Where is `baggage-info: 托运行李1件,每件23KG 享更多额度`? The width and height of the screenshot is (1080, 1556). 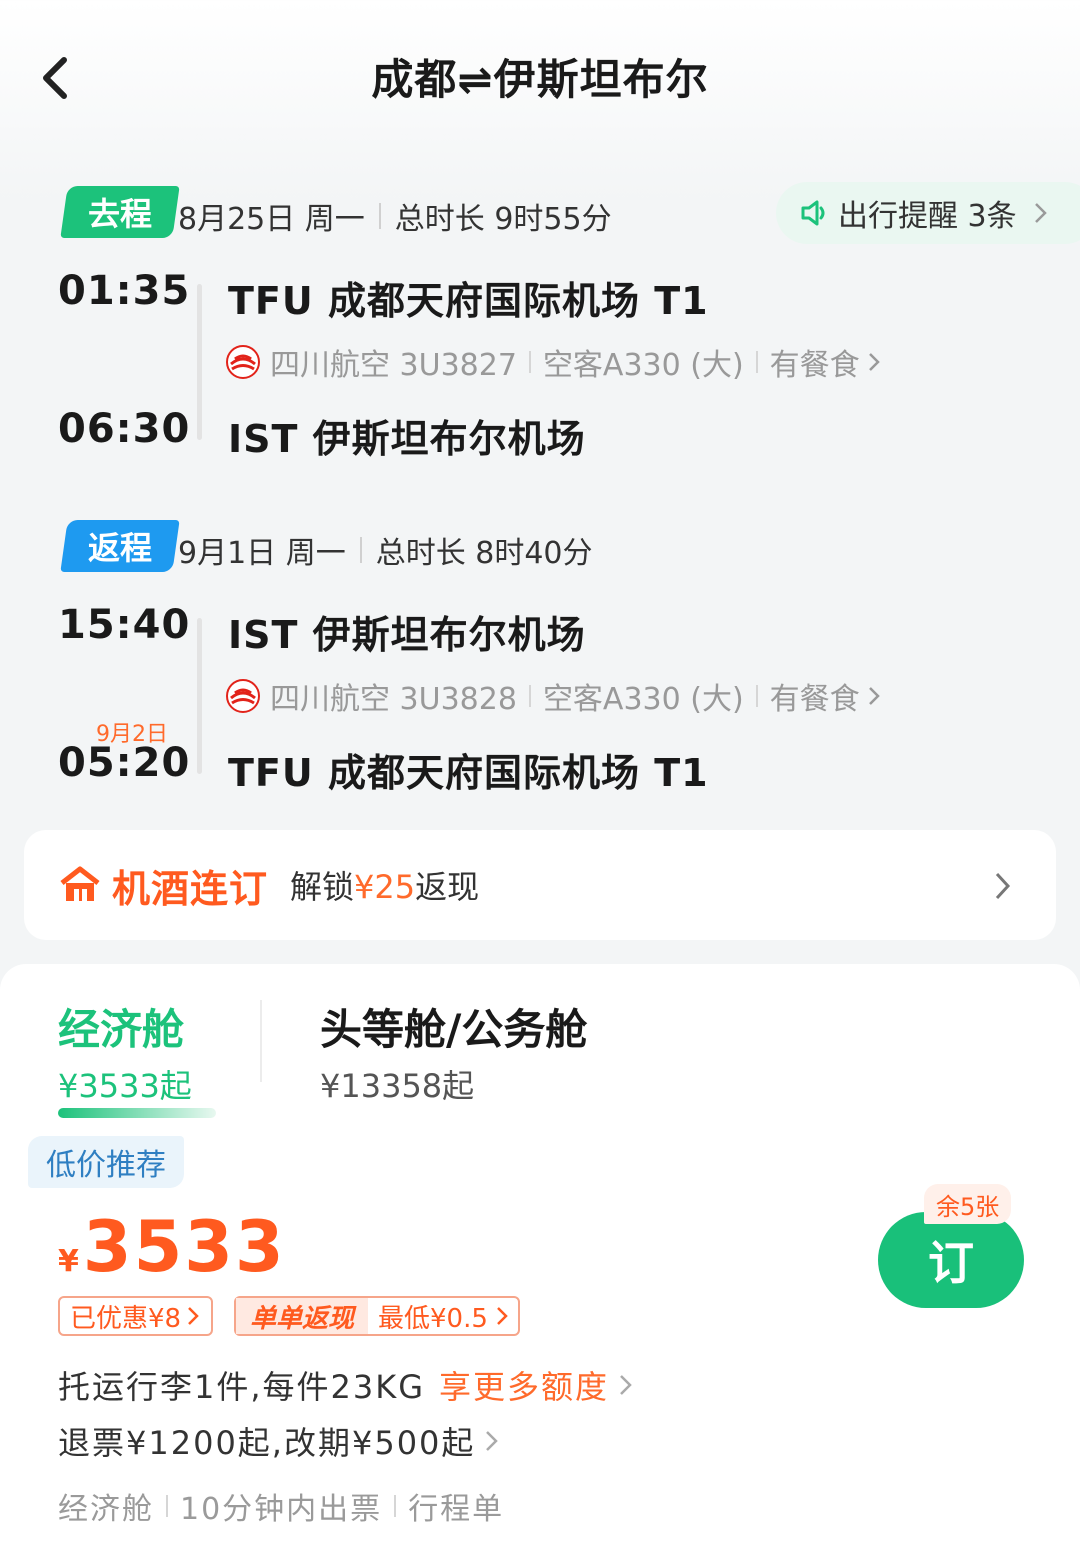 baggage-info: 托运行李1件,每件23KG 享更多额度 is located at coordinates (346, 1385).